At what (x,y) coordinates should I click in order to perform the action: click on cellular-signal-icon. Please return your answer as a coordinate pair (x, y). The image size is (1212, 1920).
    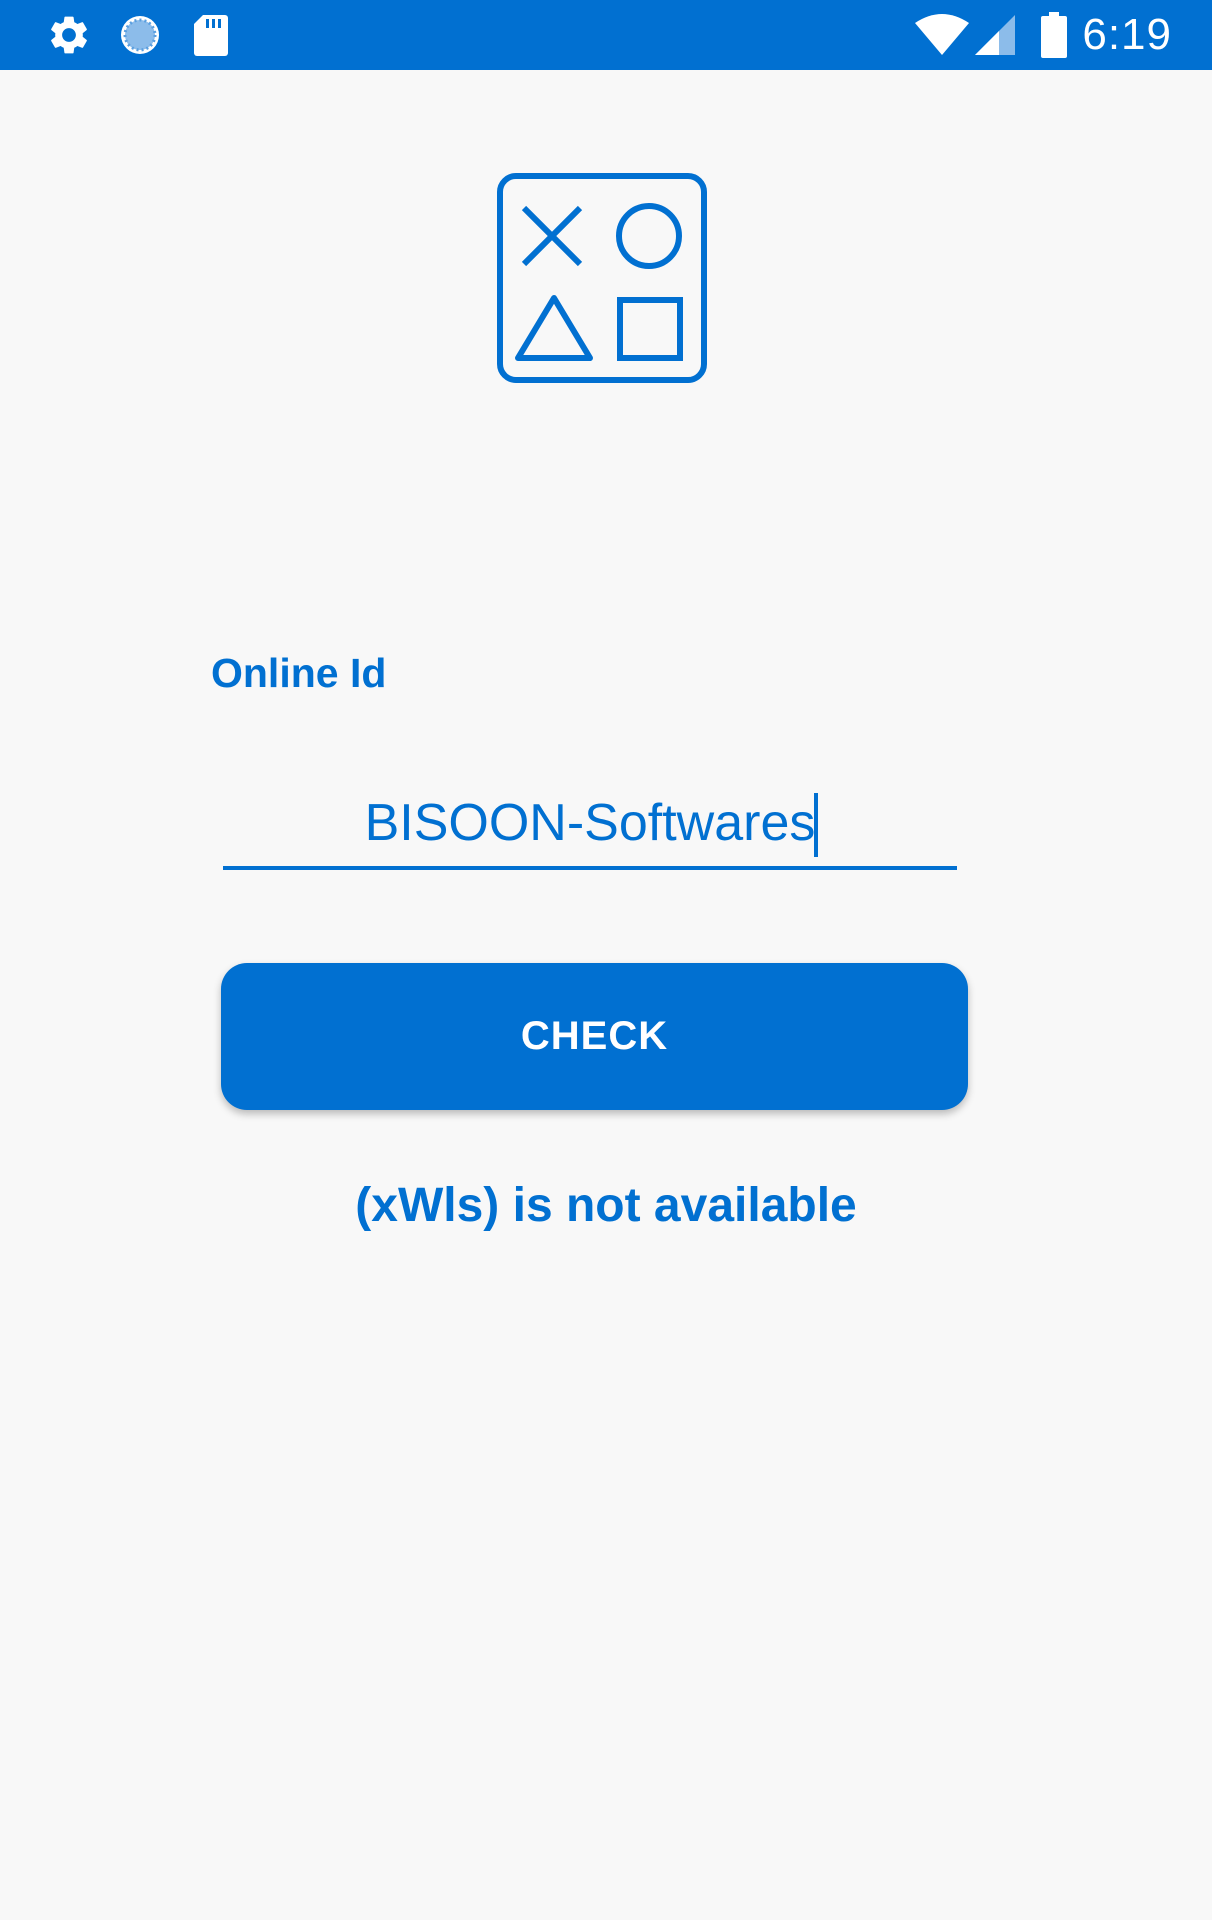
    Looking at the image, I should click on (995, 35).